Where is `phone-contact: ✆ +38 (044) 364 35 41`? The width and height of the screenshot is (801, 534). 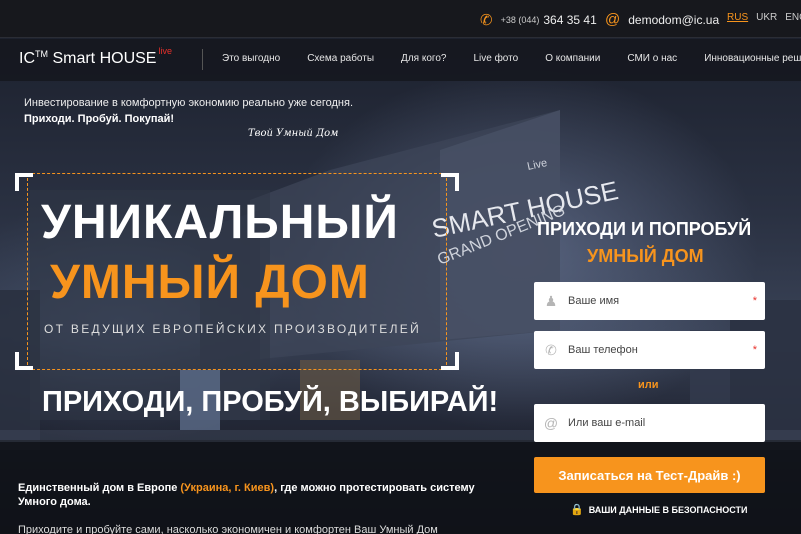 phone-contact: ✆ +38 (044) 364 35 41 is located at coordinates (538, 20).